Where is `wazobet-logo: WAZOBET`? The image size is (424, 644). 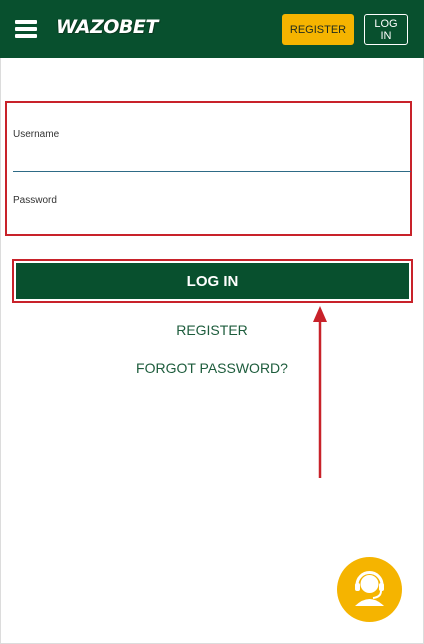
wazobet-logo: WAZOBET is located at coordinates (111, 29).